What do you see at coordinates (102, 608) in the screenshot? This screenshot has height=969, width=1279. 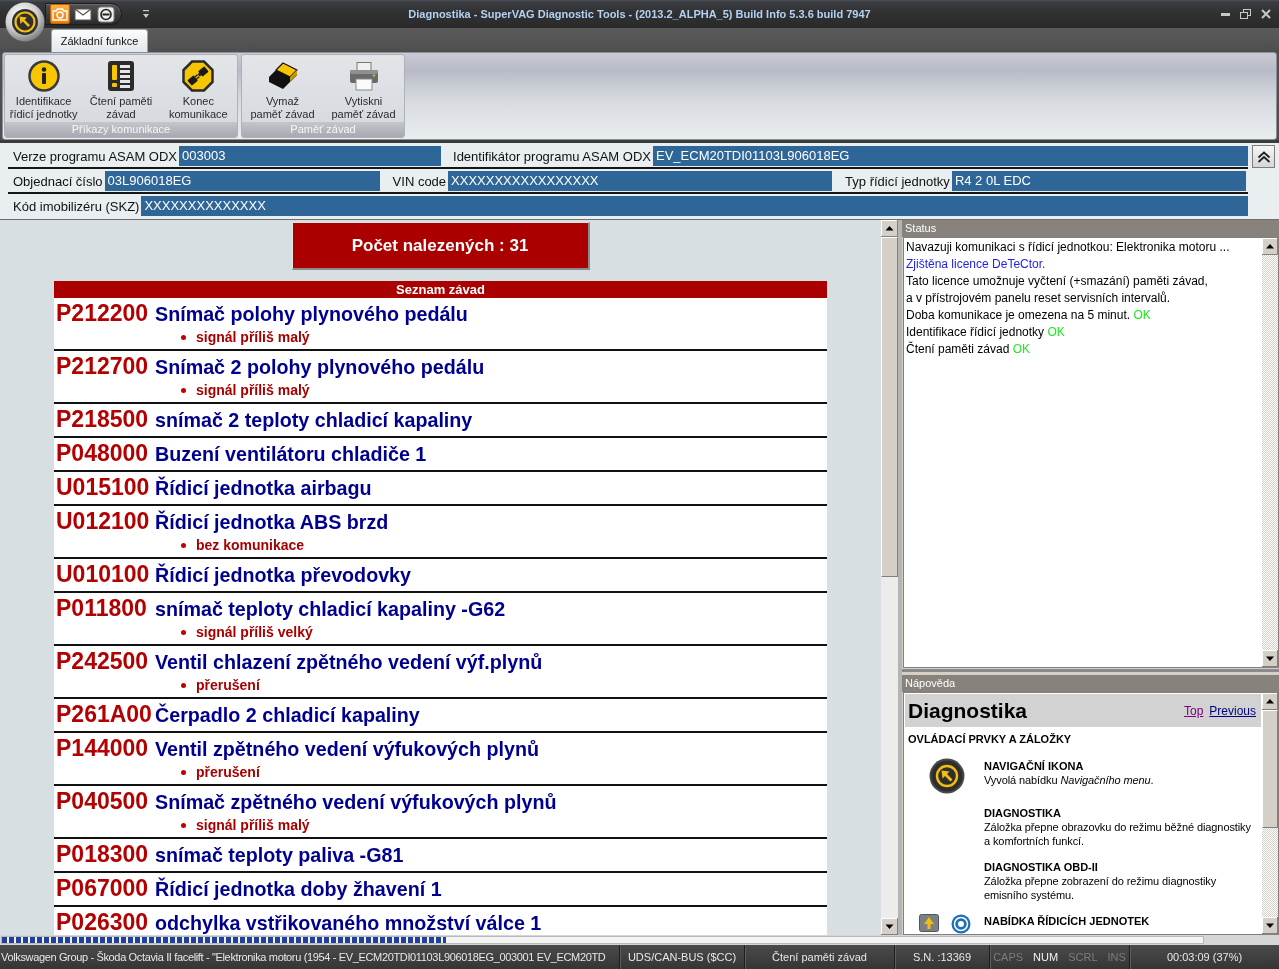 I see `fault-code: P011800` at bounding box center [102, 608].